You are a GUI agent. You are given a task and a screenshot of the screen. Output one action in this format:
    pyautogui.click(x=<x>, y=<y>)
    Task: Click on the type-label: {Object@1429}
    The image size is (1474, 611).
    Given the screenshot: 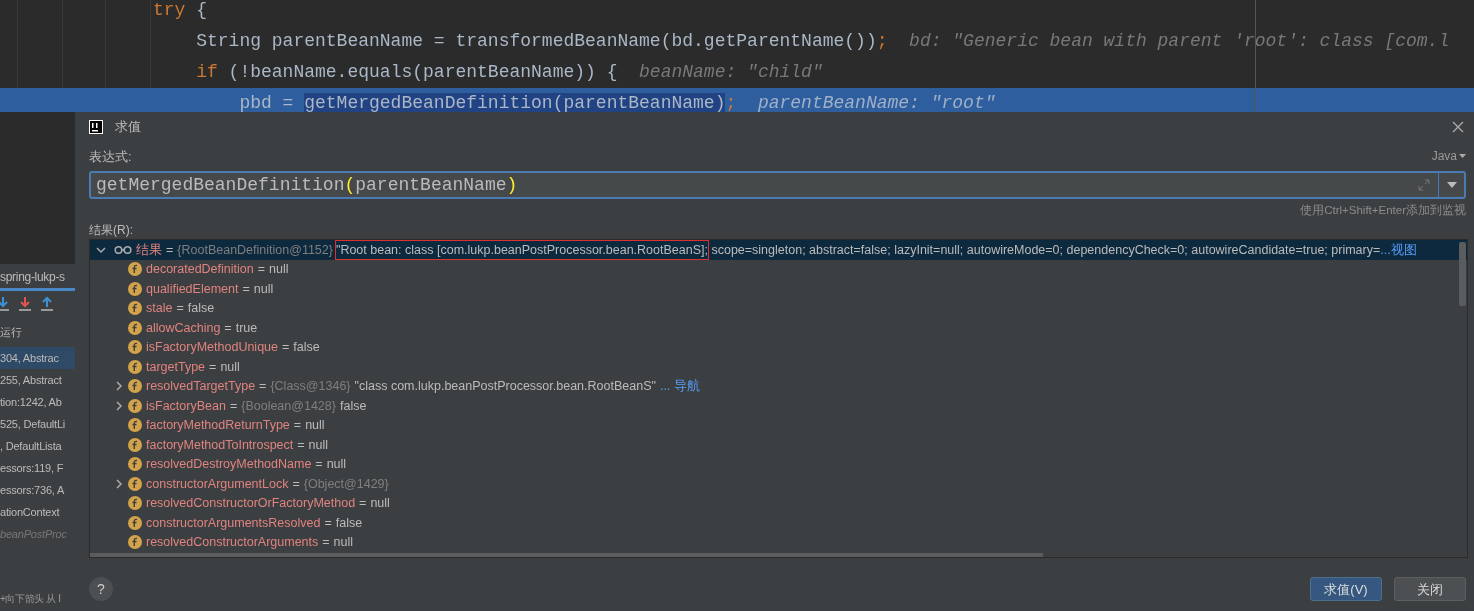 What is the action you would take?
    pyautogui.click(x=346, y=484)
    